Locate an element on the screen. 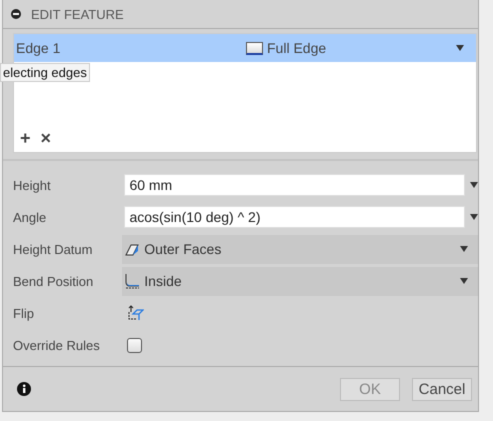 The height and width of the screenshot is (421, 493). value-field: 60 mm is located at coordinates (294, 185).